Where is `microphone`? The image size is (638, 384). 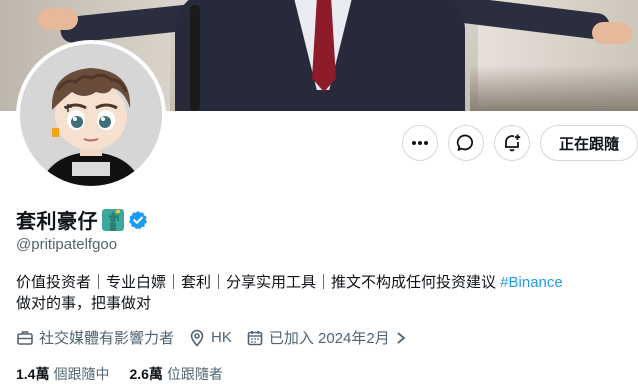 microphone is located at coordinates (195, 58).